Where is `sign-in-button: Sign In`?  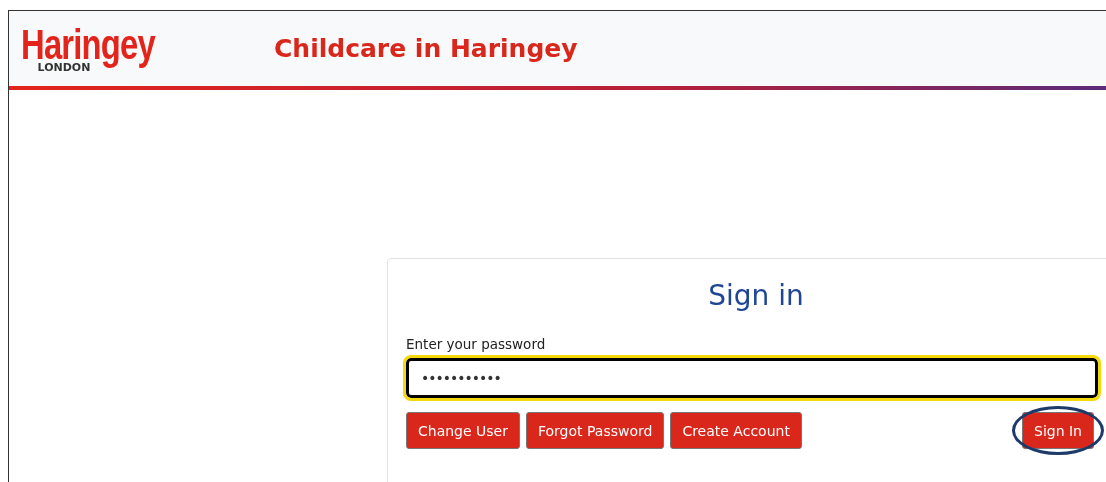
sign-in-button: Sign In is located at coordinates (1058, 430).